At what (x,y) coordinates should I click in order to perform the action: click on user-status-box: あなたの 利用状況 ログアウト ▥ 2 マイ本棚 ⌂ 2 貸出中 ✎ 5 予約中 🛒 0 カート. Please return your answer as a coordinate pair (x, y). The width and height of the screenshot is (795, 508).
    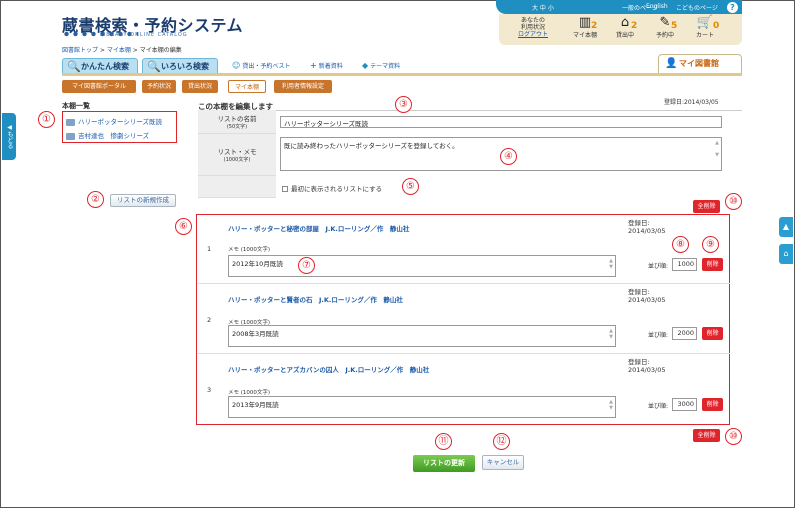
    Looking at the image, I should click on (620, 29).